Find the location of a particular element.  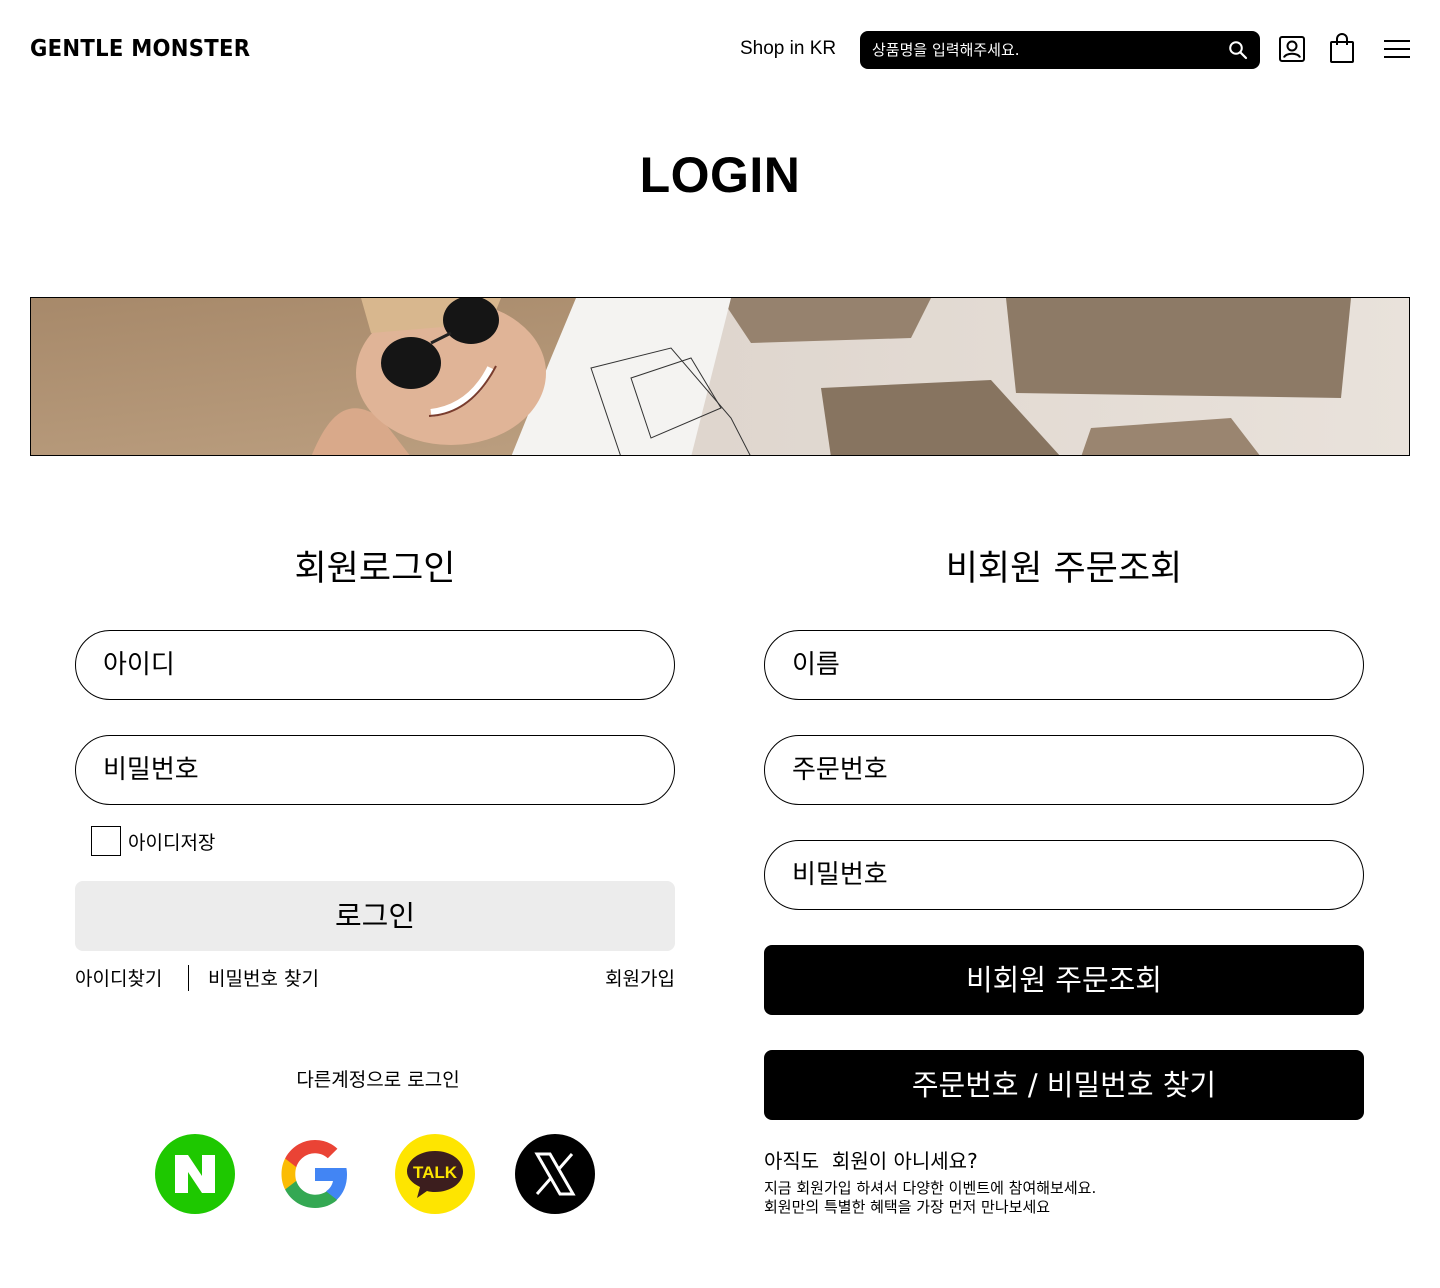

signup-prompt: 아직도 회원이 아니세요? is located at coordinates (871, 1161).